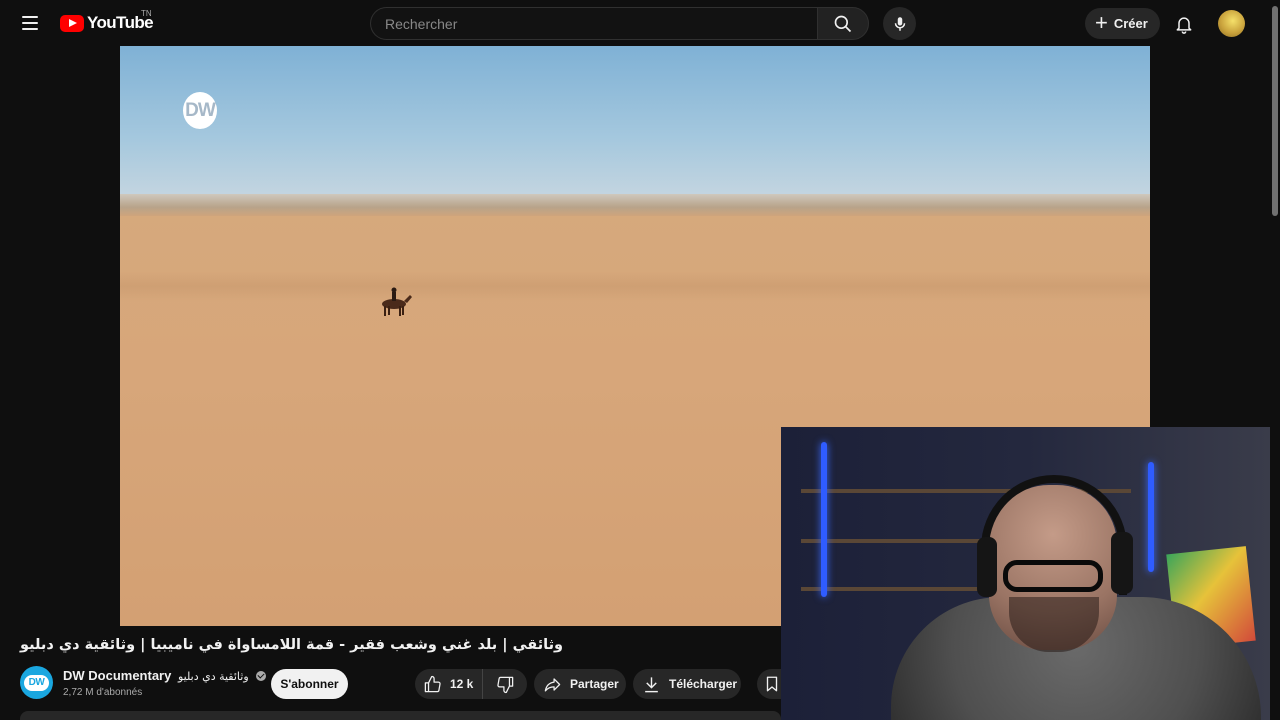  Describe the element at coordinates (397, 301) in the screenshot. I see `horse-rider` at that location.